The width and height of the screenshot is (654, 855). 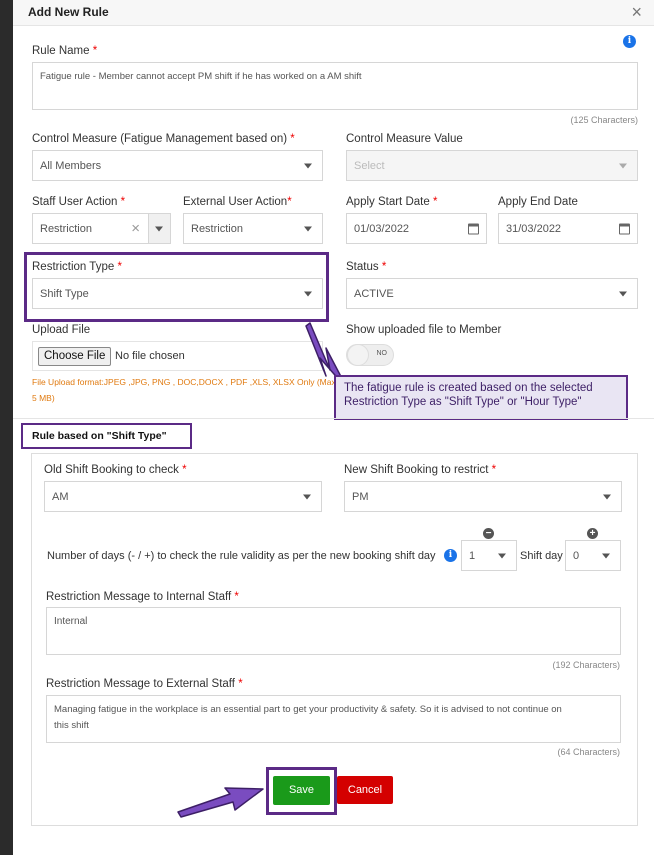 What do you see at coordinates (392, 202) in the screenshot?
I see `apply-start-date-label: Apply Start Date *` at bounding box center [392, 202].